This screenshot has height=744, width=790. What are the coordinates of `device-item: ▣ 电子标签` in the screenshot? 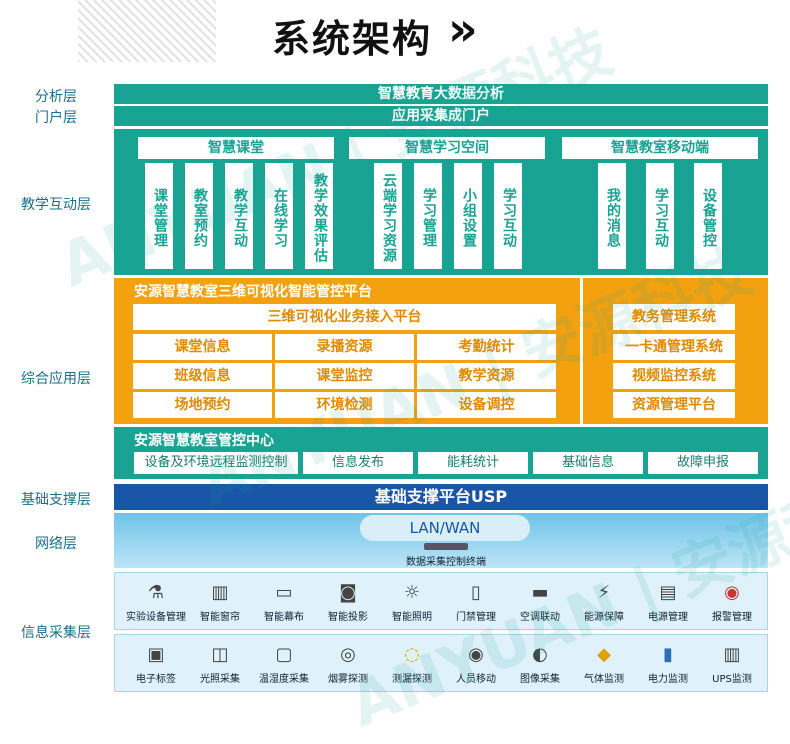 It's located at (156, 664).